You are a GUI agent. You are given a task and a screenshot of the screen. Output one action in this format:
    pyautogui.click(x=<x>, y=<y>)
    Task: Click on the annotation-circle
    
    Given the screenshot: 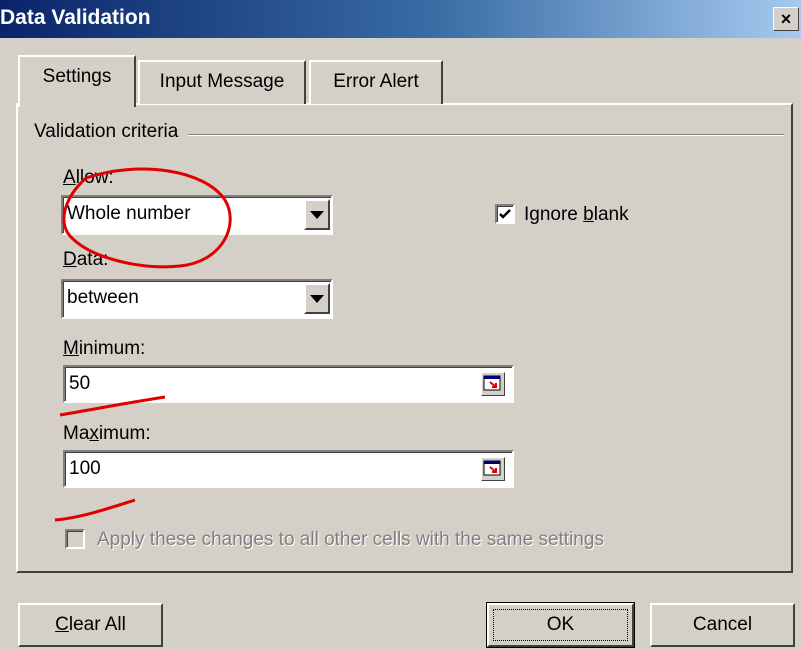 What is the action you would take?
    pyautogui.click(x=147, y=218)
    